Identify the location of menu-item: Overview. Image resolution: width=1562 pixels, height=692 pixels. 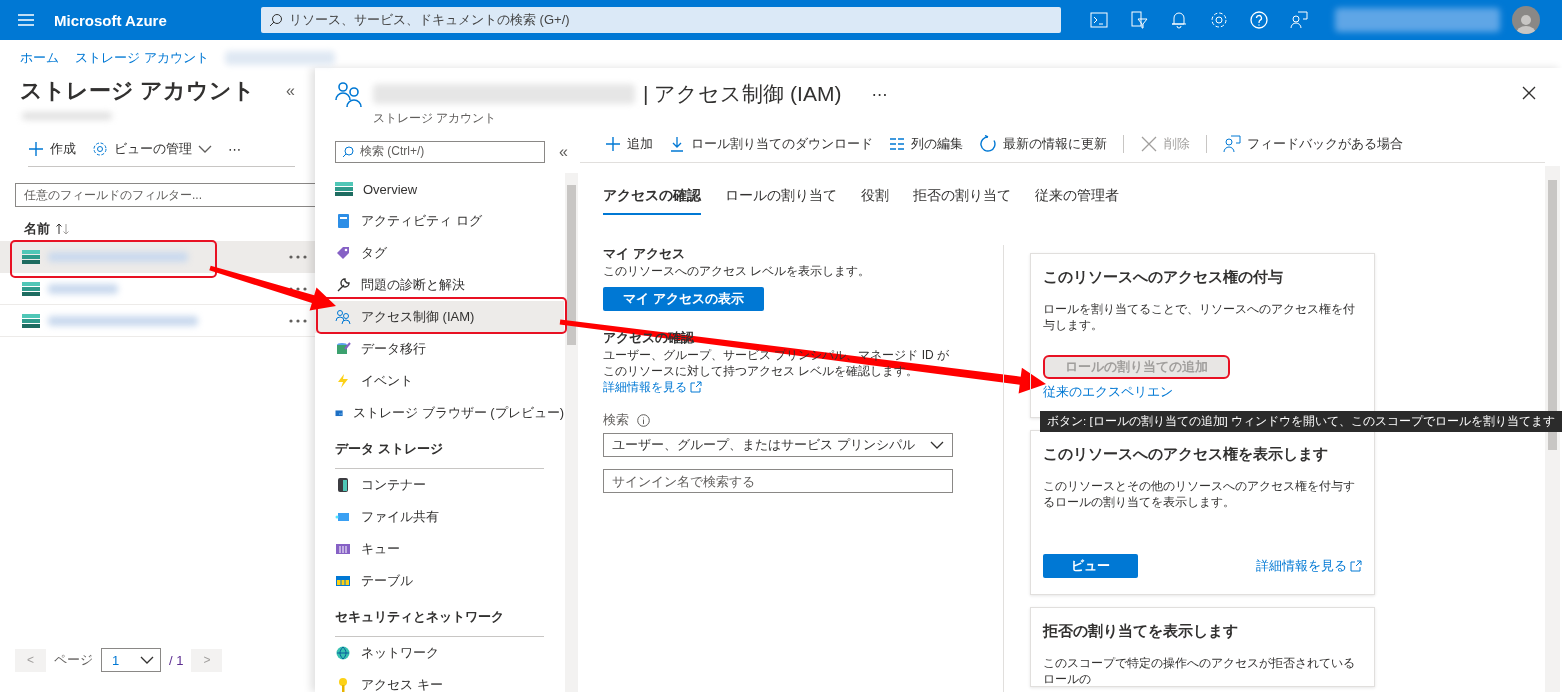
(439, 189).